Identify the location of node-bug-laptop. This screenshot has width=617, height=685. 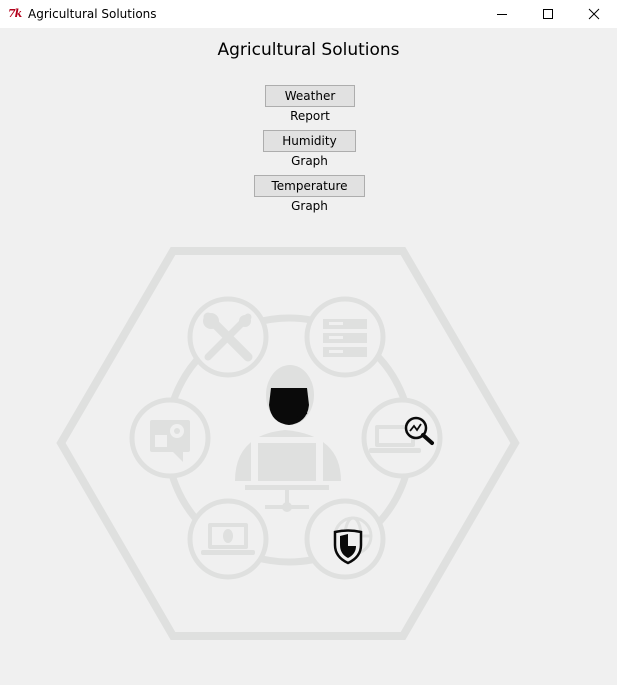
(228, 539).